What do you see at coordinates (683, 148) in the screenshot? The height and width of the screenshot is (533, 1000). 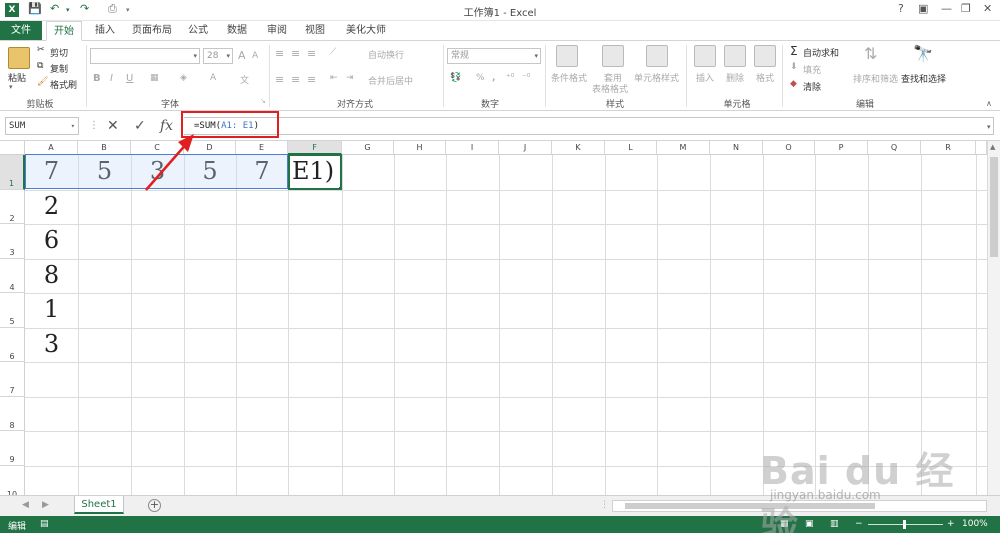 I see `column-header: M` at bounding box center [683, 148].